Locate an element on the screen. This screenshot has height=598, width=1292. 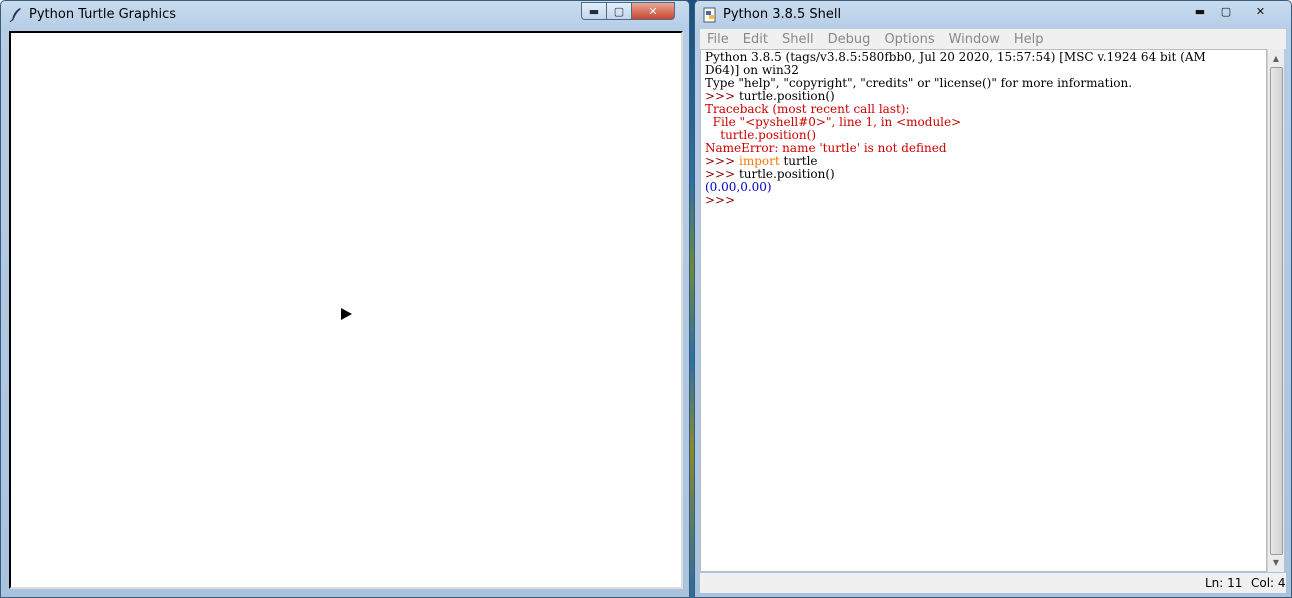
turtle-titlebar: Python Turtle Graphics ▬ ▢ ✕ is located at coordinates (345, 15).